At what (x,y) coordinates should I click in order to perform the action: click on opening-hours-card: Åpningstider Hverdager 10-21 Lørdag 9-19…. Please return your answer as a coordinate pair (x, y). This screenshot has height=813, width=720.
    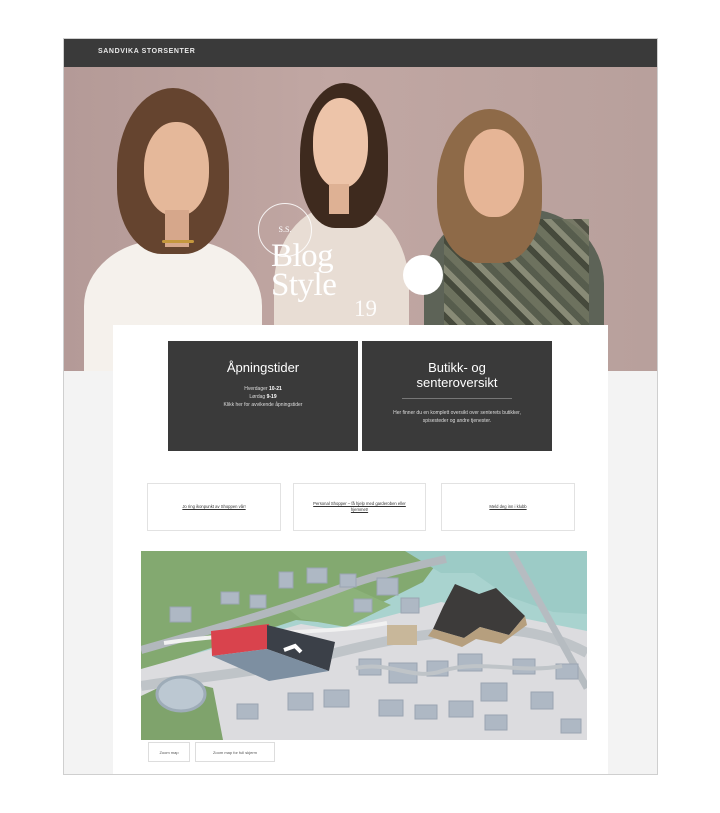
    Looking at the image, I should click on (263, 396).